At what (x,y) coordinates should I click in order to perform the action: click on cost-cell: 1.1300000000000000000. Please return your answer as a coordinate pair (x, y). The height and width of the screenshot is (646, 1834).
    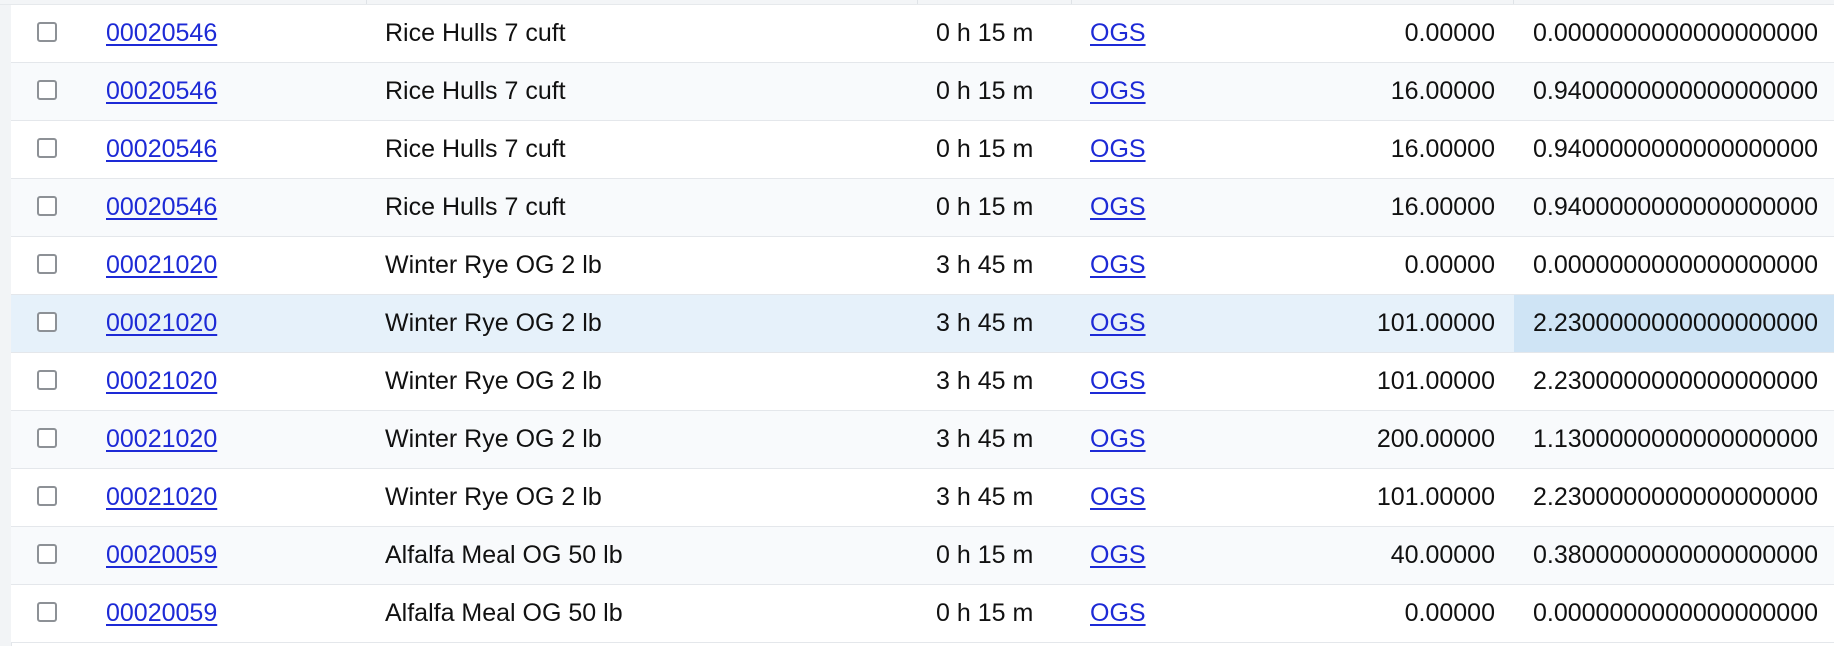
    Looking at the image, I should click on (1674, 439).